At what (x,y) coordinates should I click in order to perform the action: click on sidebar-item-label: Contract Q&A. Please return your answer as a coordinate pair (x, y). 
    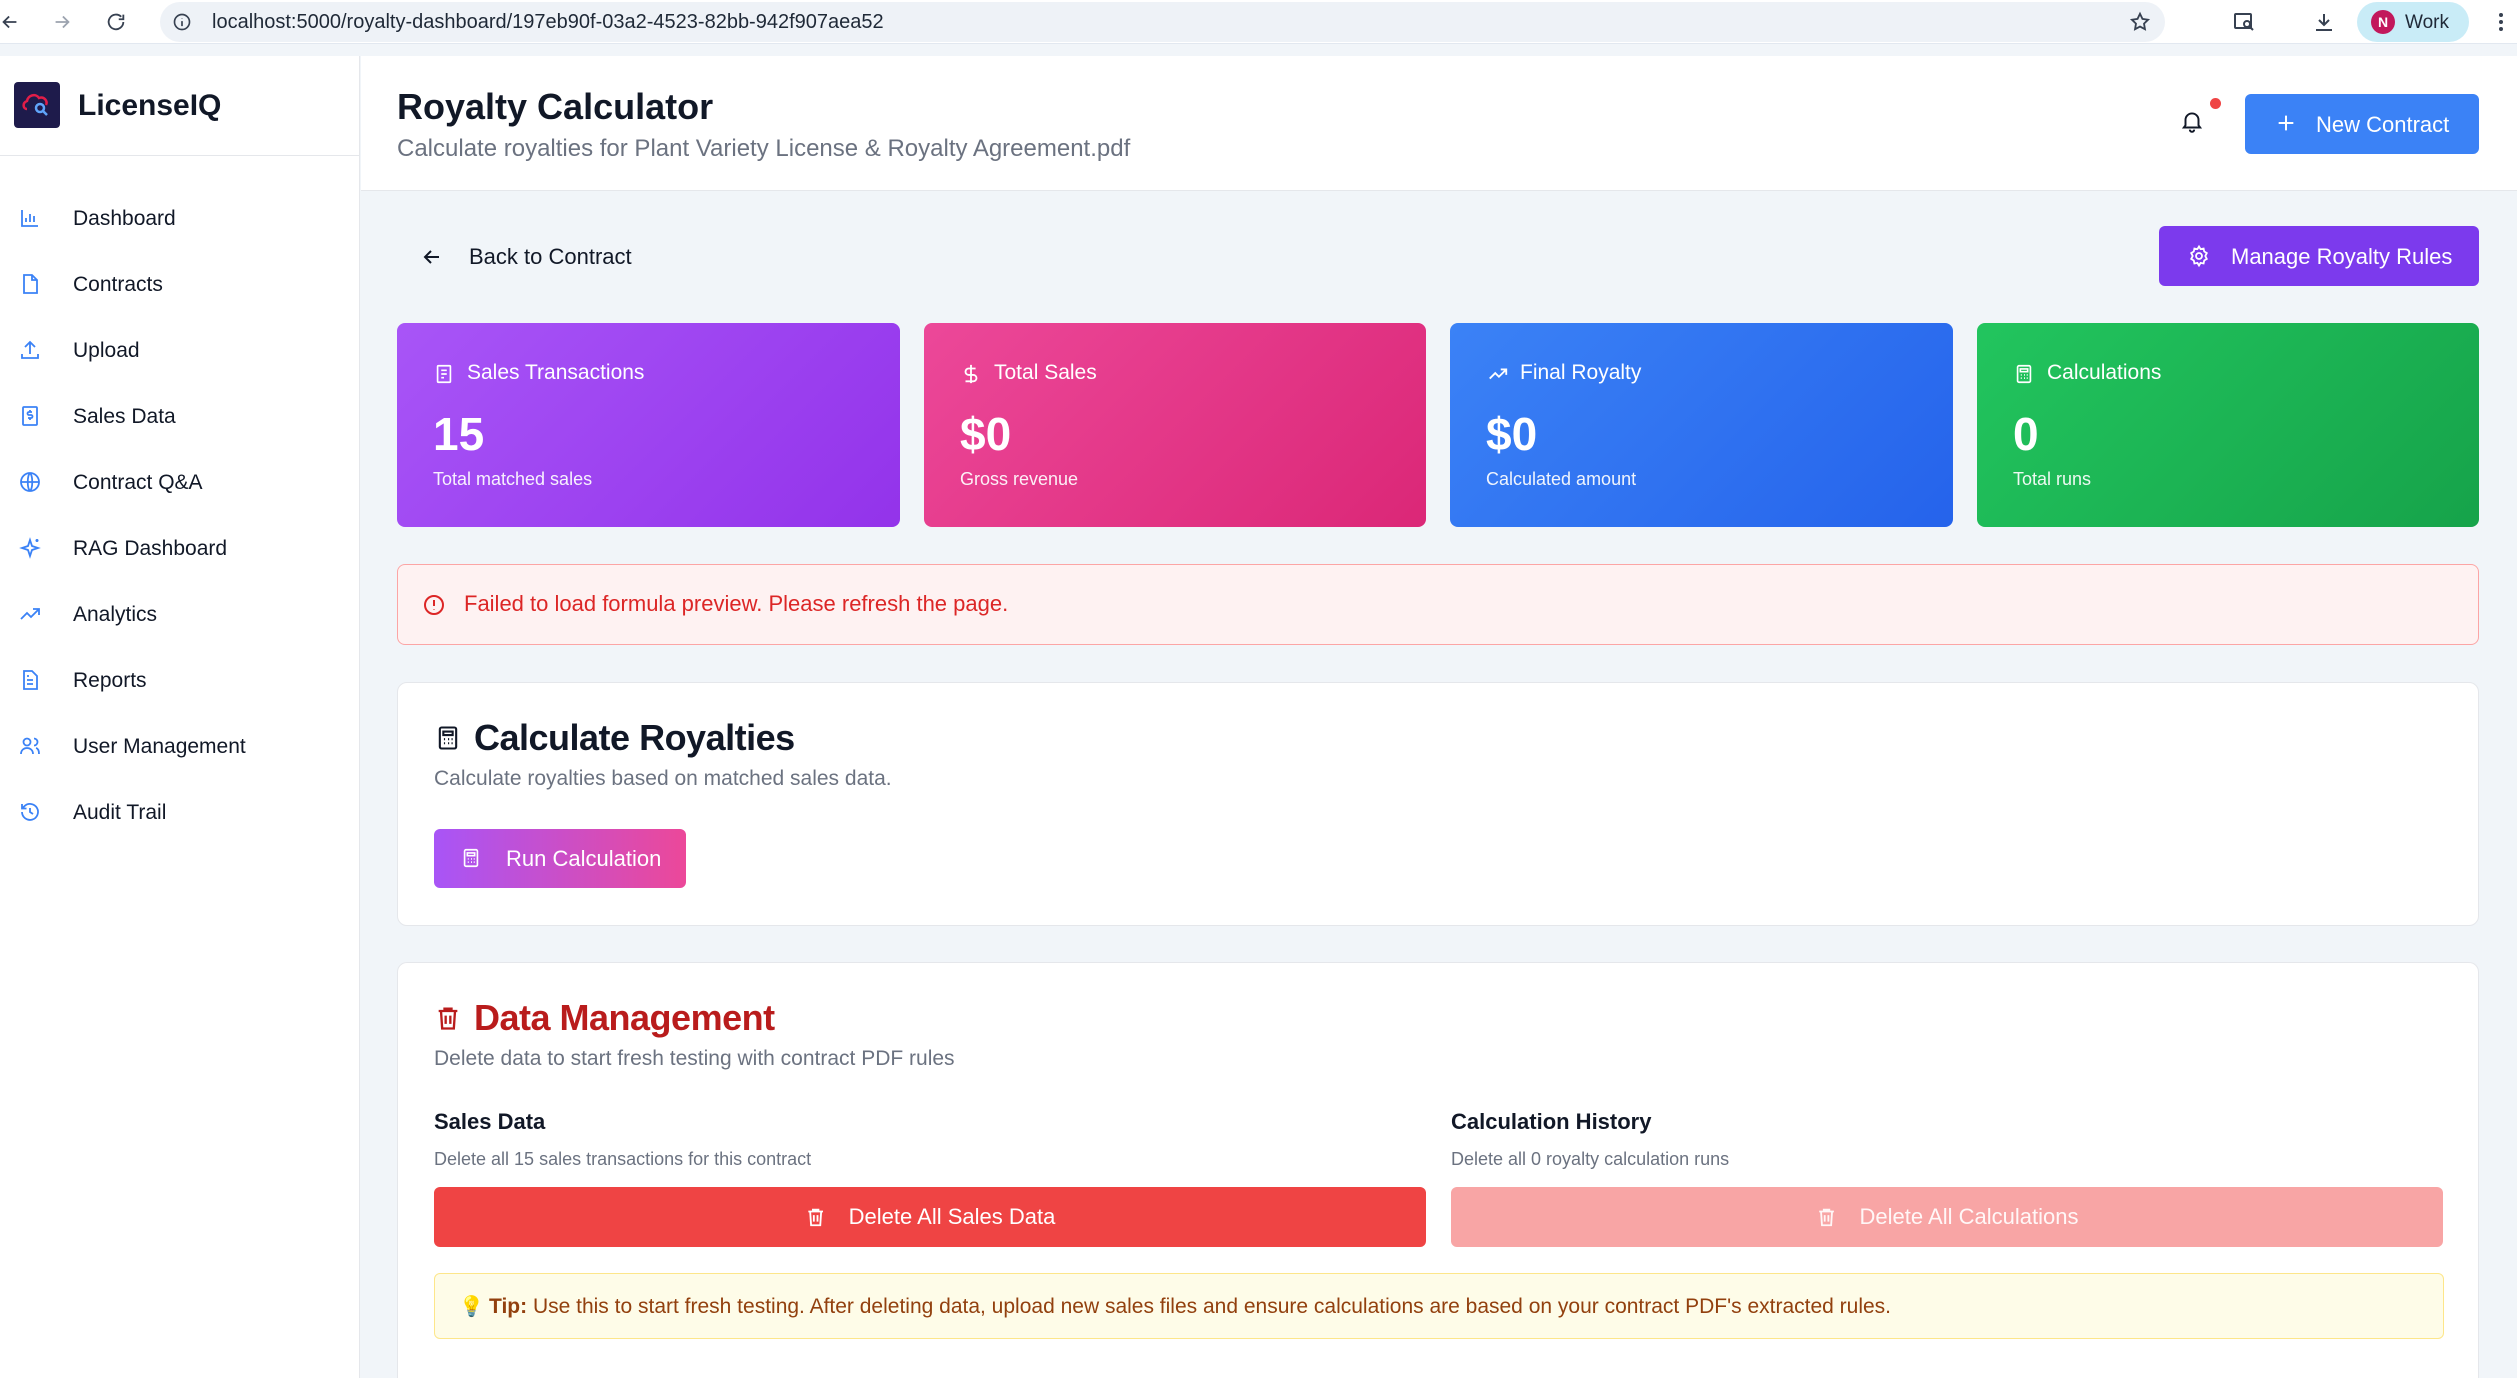
    Looking at the image, I should click on (138, 482).